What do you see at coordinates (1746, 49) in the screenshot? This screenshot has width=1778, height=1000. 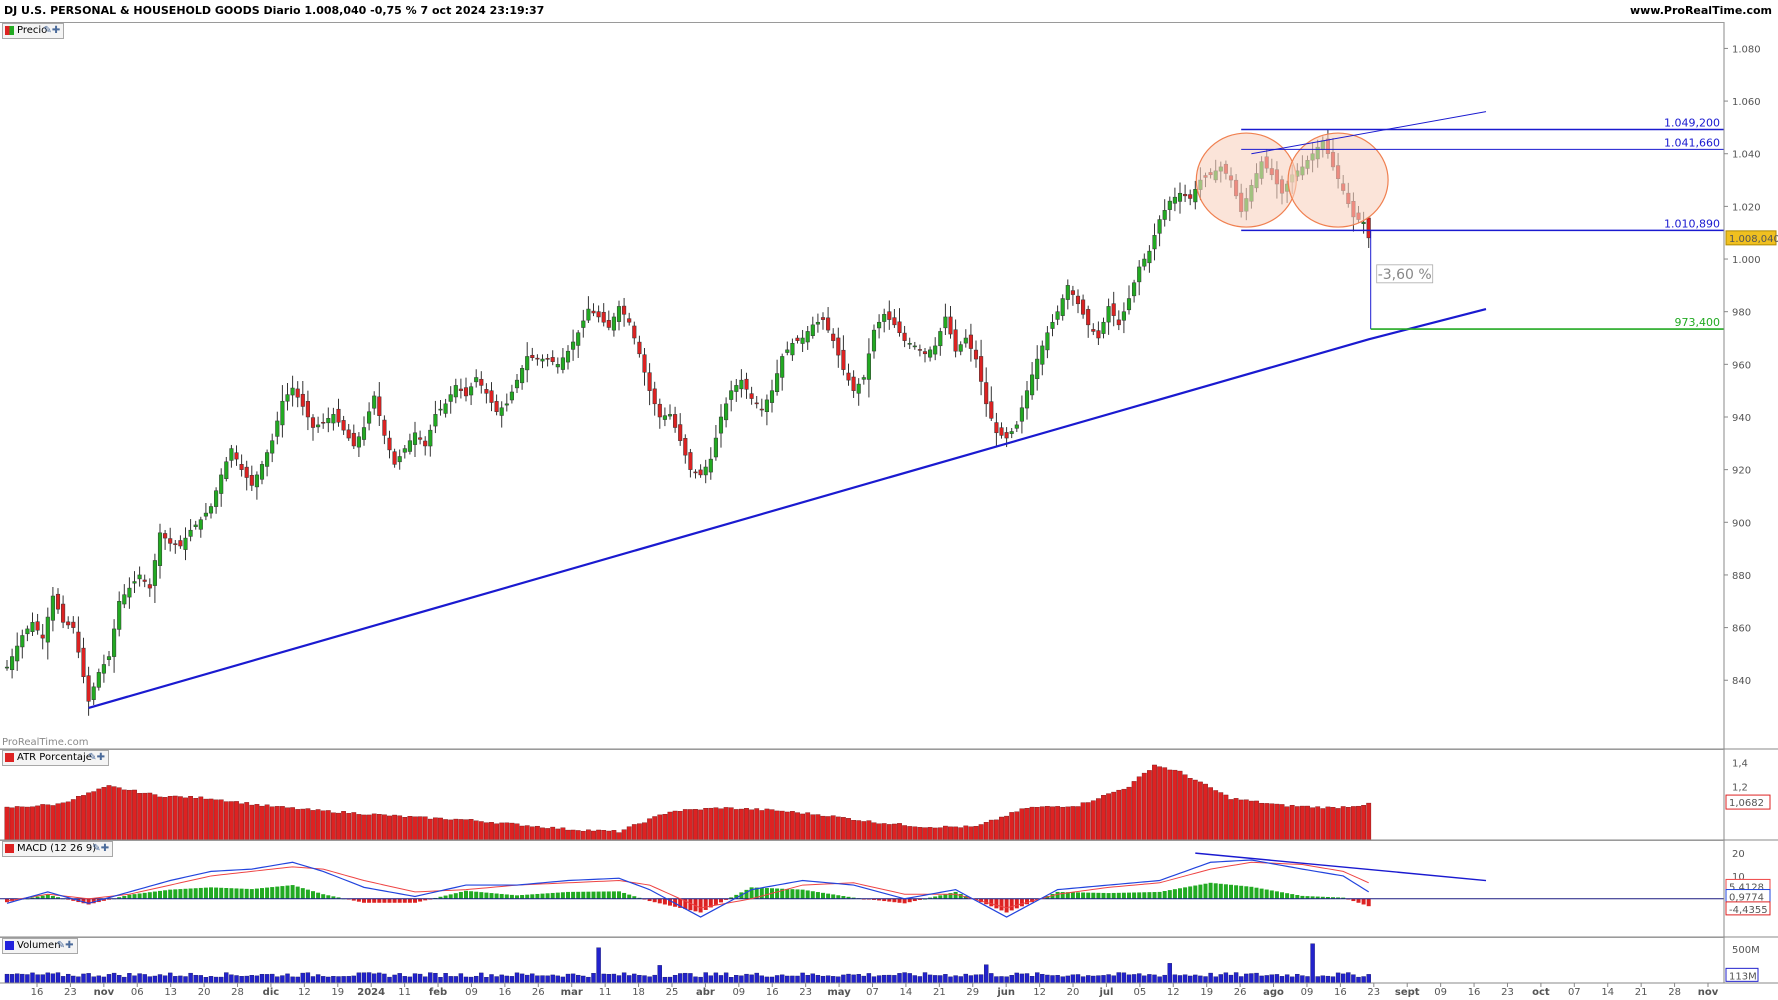 I see `y-tick-label: 1.080` at bounding box center [1746, 49].